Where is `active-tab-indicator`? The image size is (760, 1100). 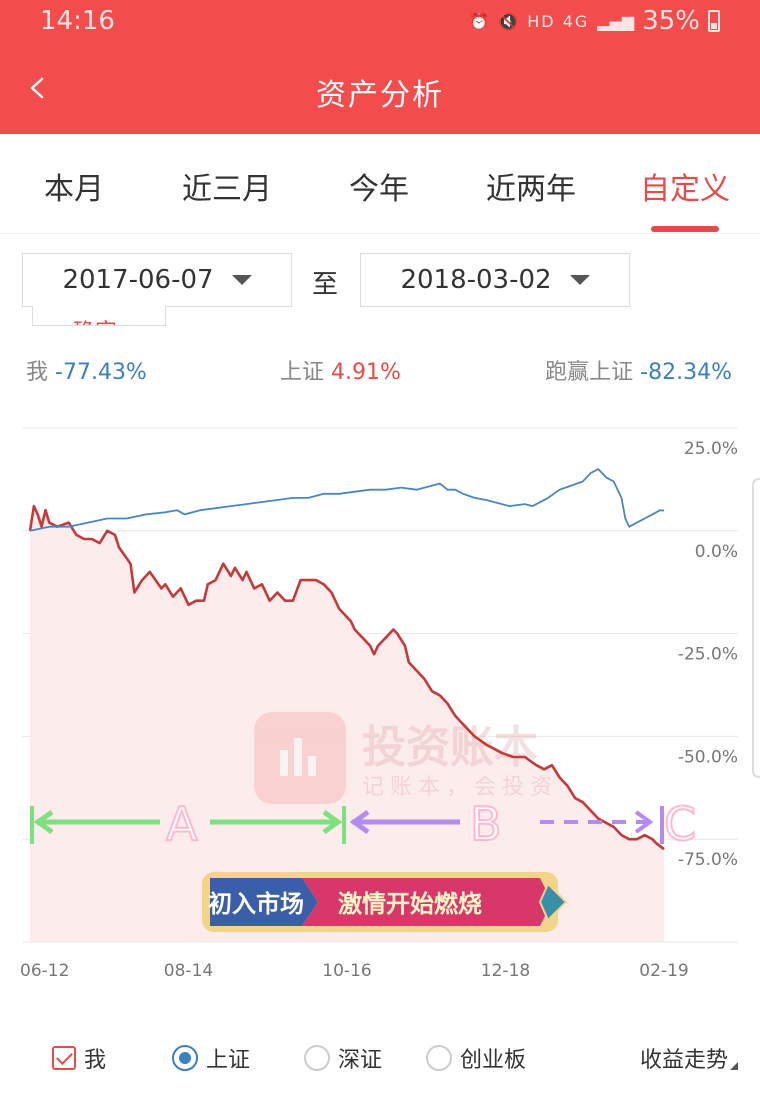 active-tab-indicator is located at coordinates (685, 229).